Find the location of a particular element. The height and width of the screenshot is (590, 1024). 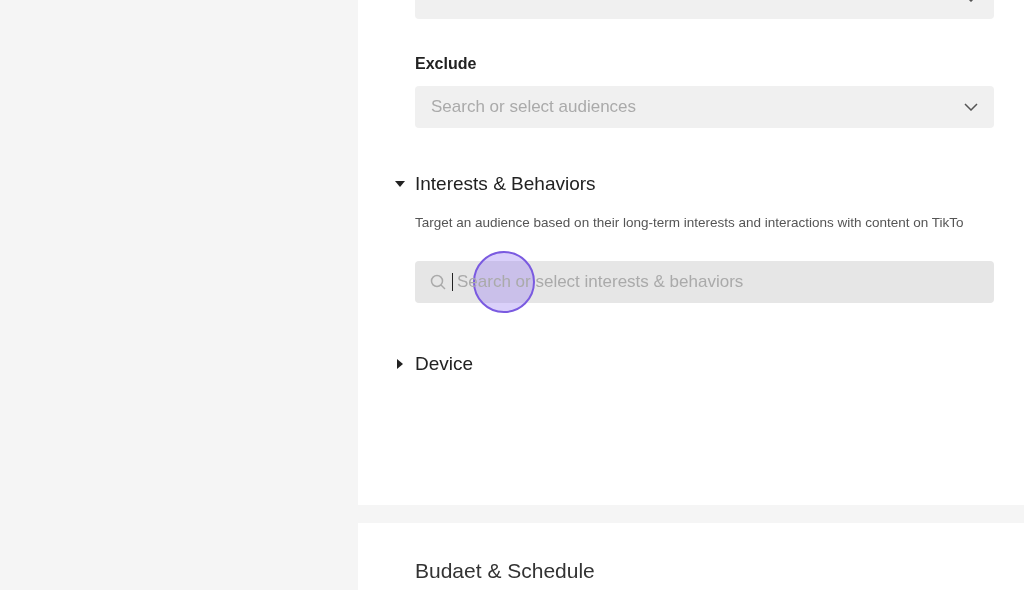

caret-down-icon is located at coordinates (400, 184).